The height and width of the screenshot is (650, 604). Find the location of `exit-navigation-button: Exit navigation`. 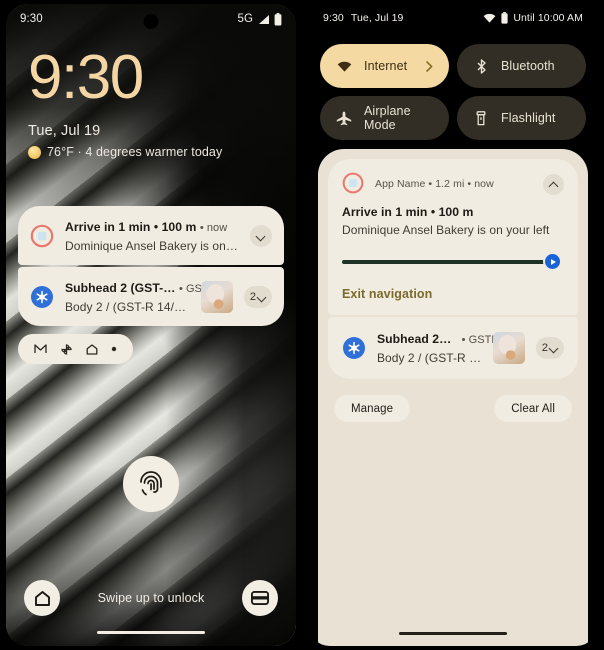

exit-navigation-button: Exit navigation is located at coordinates (453, 294).